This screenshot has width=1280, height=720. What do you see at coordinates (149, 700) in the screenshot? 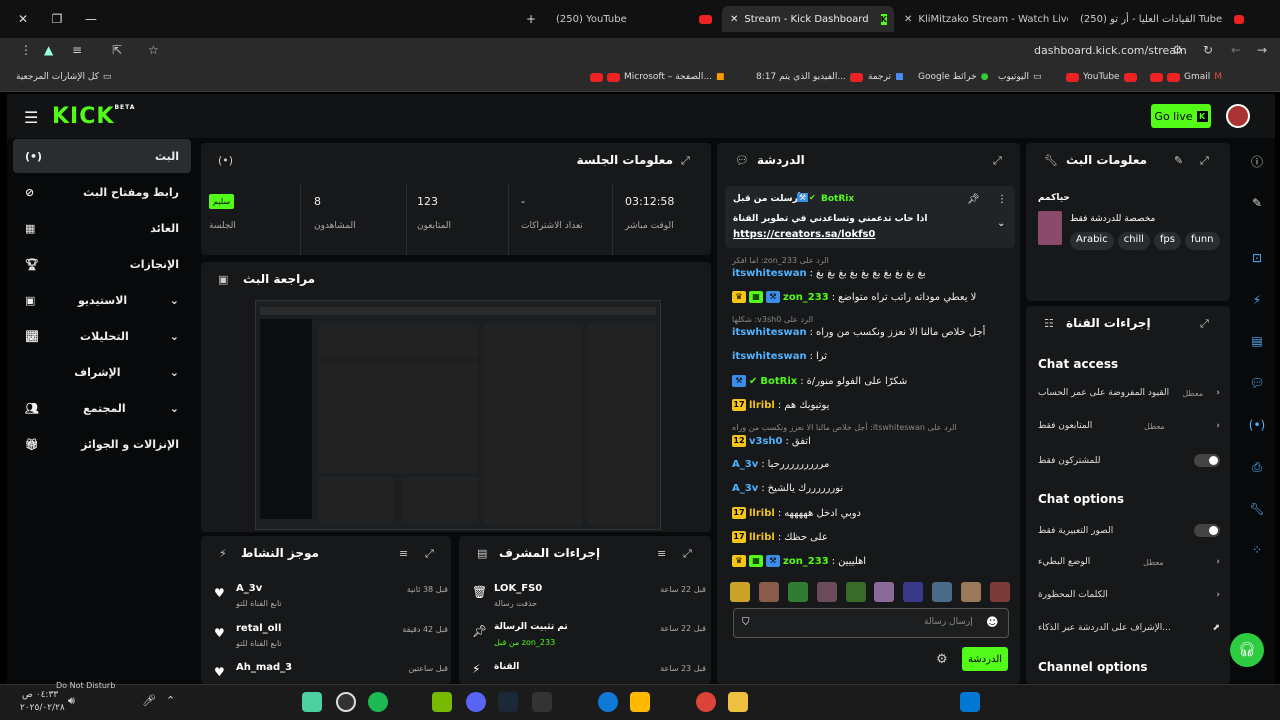
I see `mic-icon: 🎤︎` at bounding box center [149, 700].